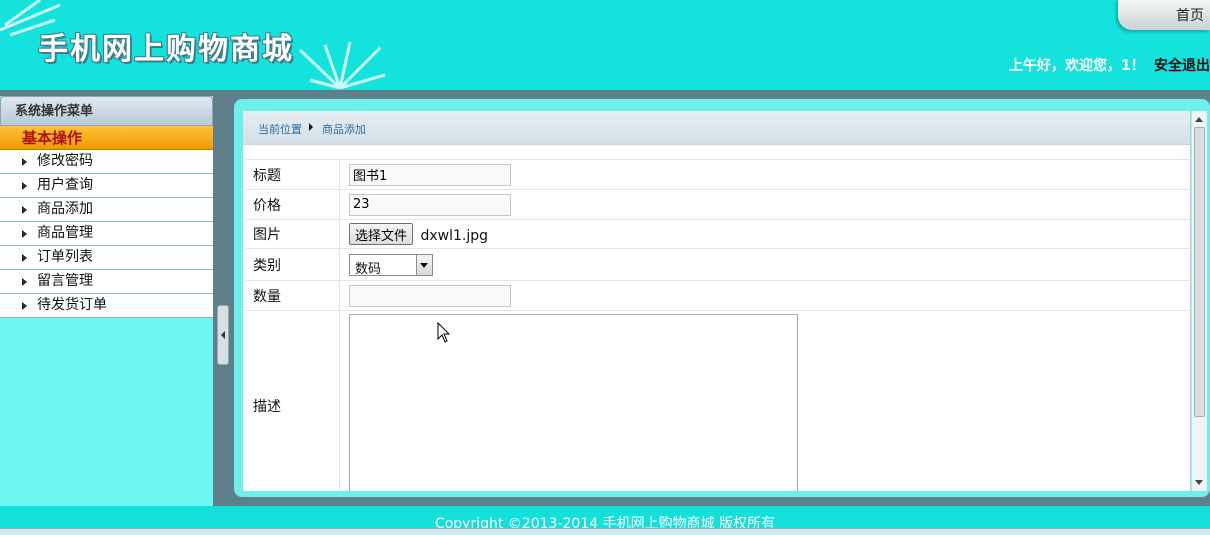 This screenshot has width=1210, height=535. Describe the element at coordinates (430, 204) in the screenshot. I see `price-input` at that location.